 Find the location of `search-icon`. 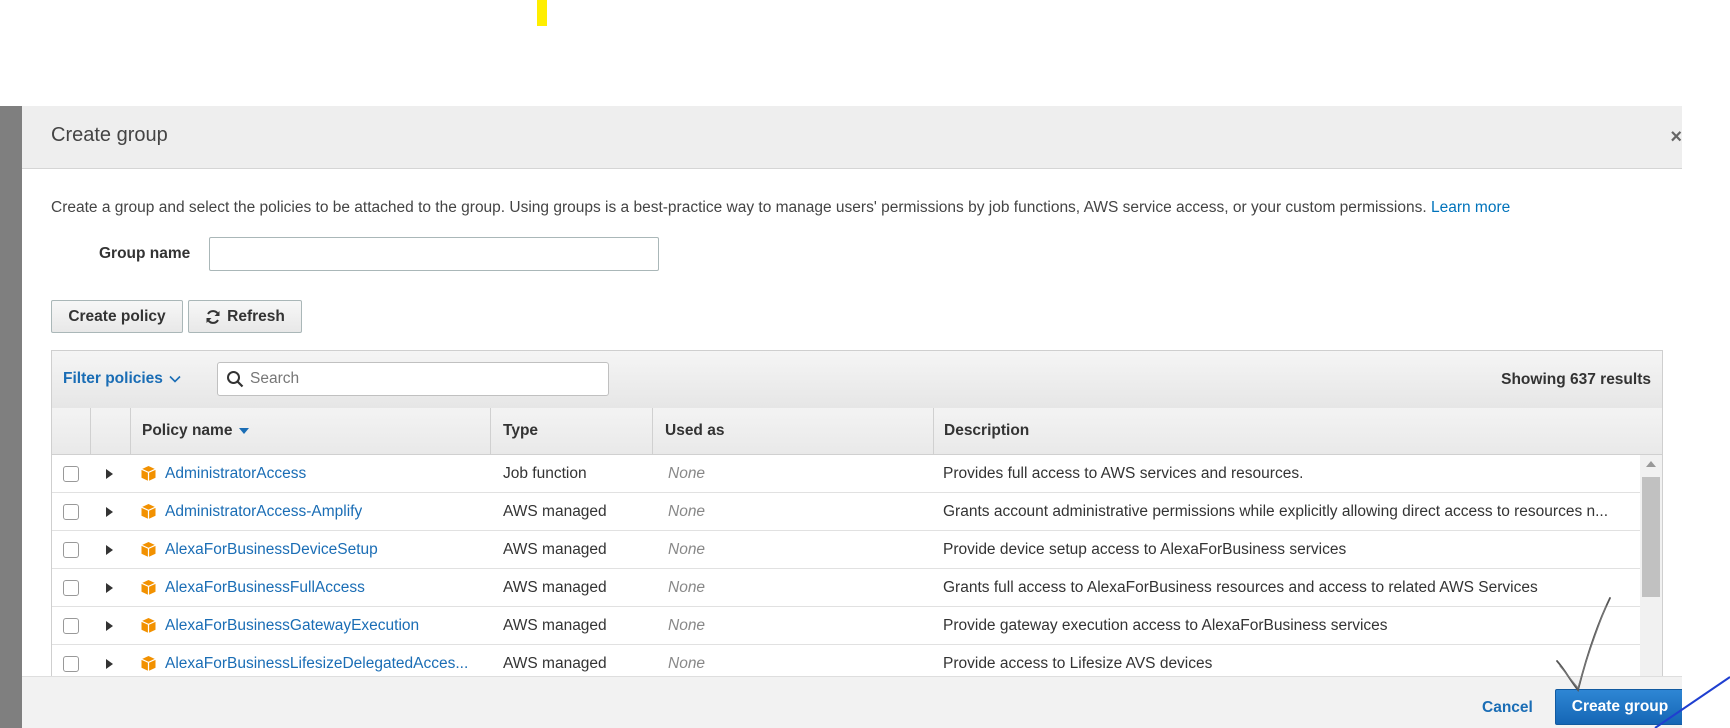

search-icon is located at coordinates (235, 379).